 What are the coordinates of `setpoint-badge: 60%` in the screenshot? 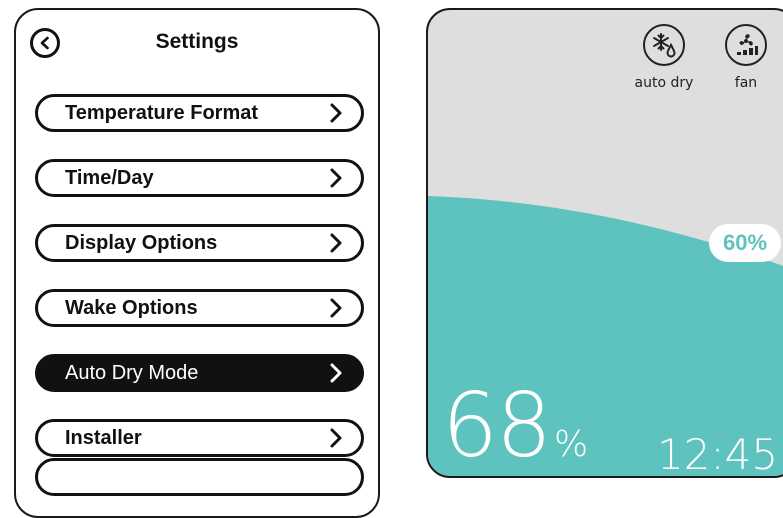 It's located at (745, 243).